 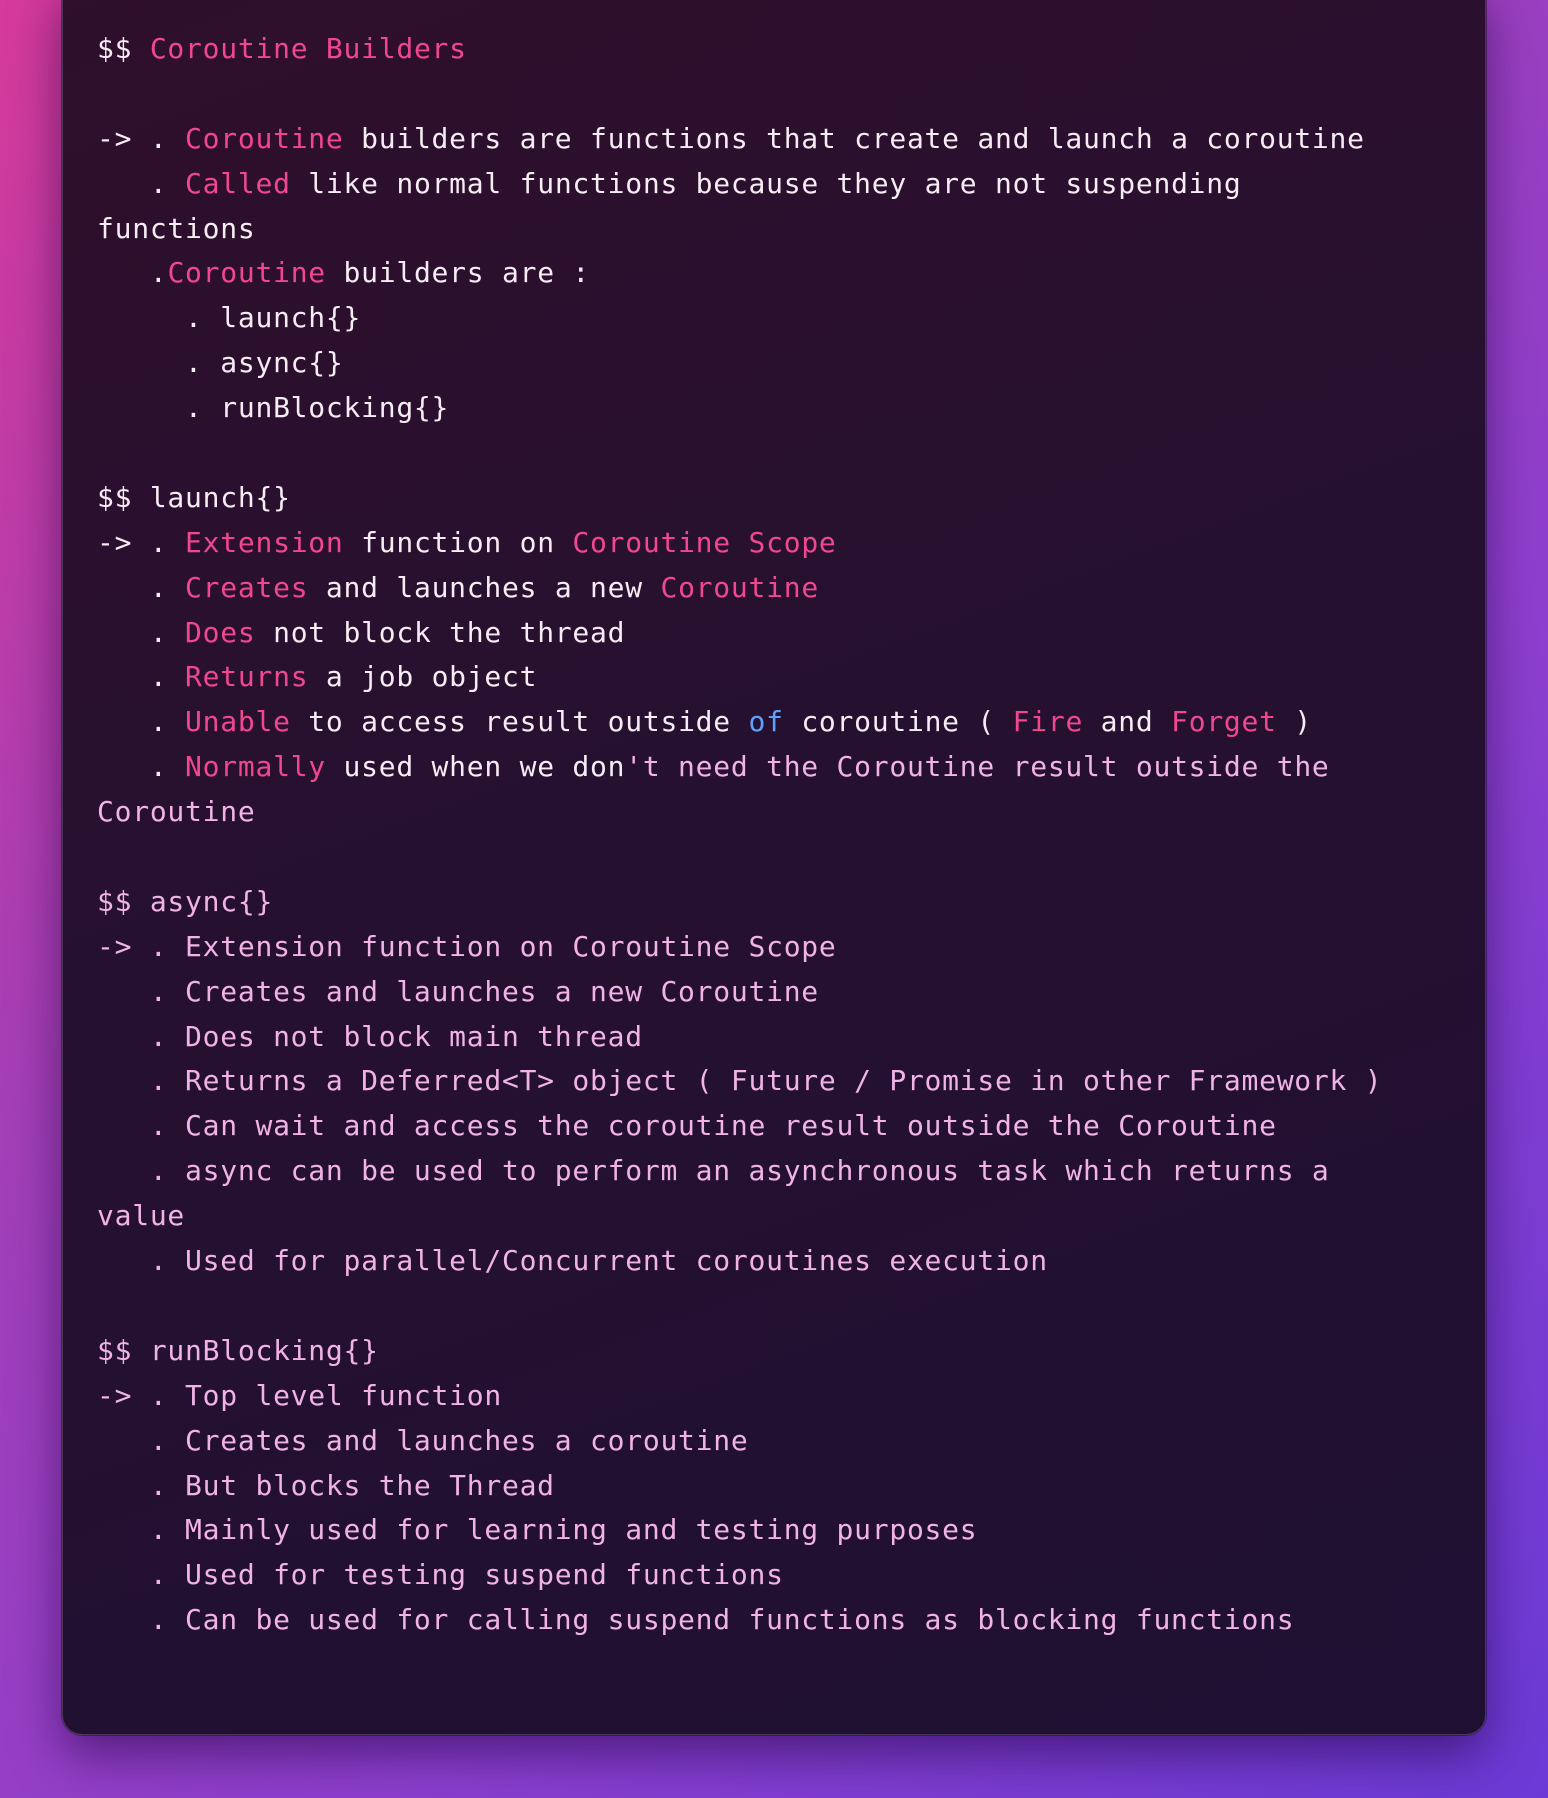 I want to click on code-line: . runBlocking{}, so click(x=782, y=408).